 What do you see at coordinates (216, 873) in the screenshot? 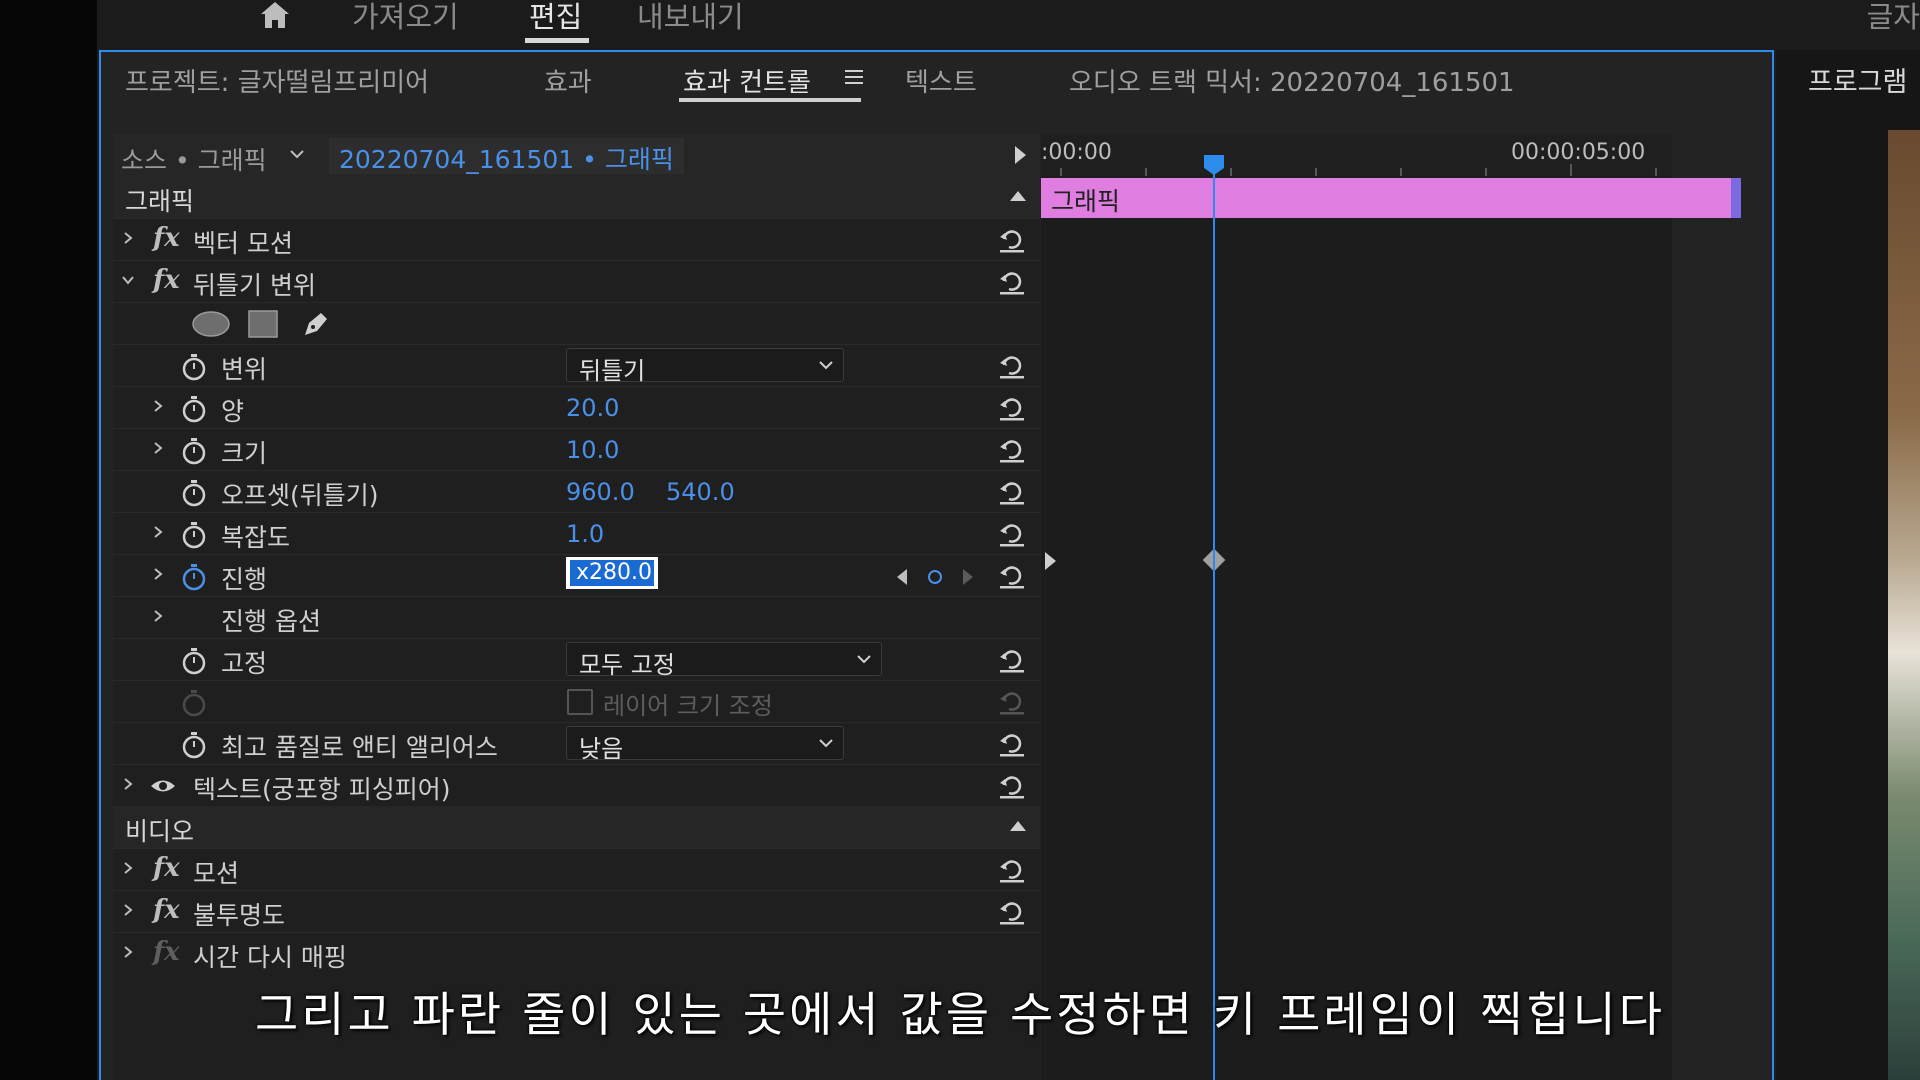
I see `effect-name: 모션` at bounding box center [216, 873].